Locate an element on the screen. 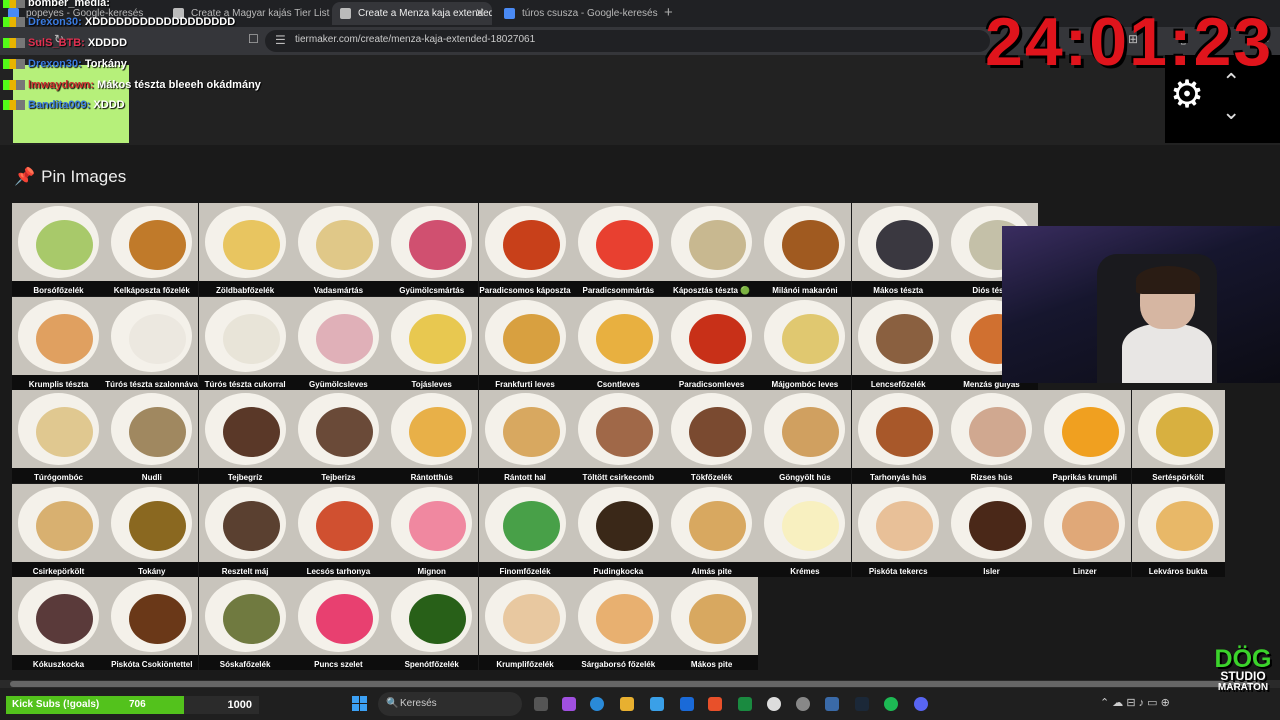 The height and width of the screenshot is (720, 1280). food-image-tile: Krémes is located at coordinates (805, 530).